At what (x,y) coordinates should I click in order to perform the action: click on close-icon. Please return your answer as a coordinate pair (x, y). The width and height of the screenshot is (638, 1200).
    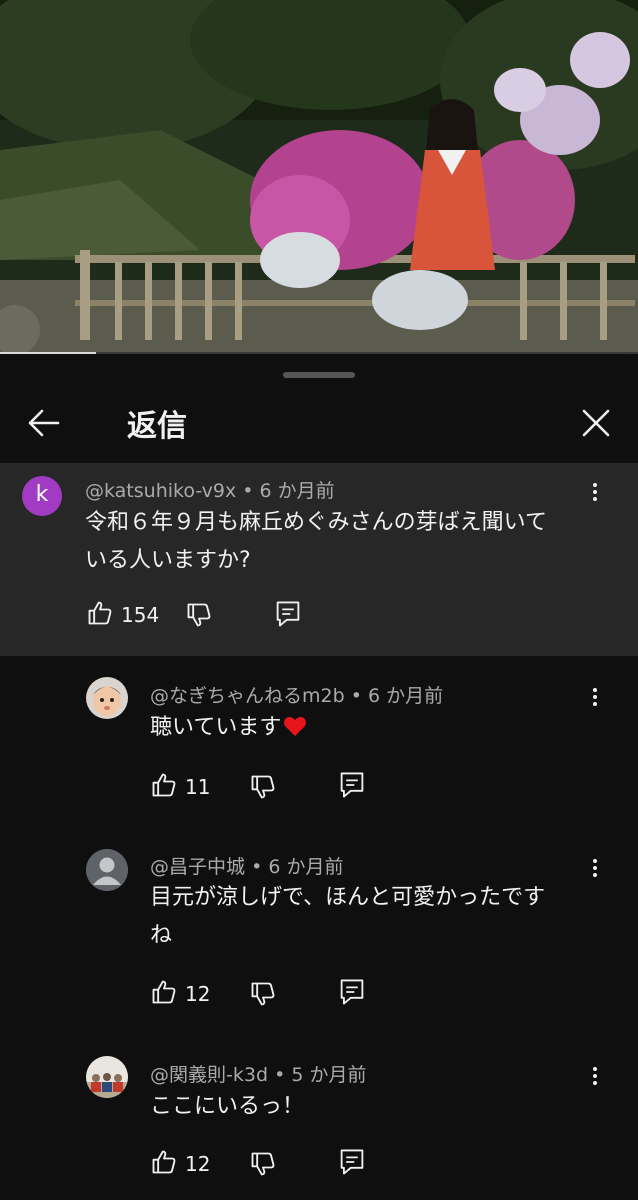
    Looking at the image, I should click on (596, 423).